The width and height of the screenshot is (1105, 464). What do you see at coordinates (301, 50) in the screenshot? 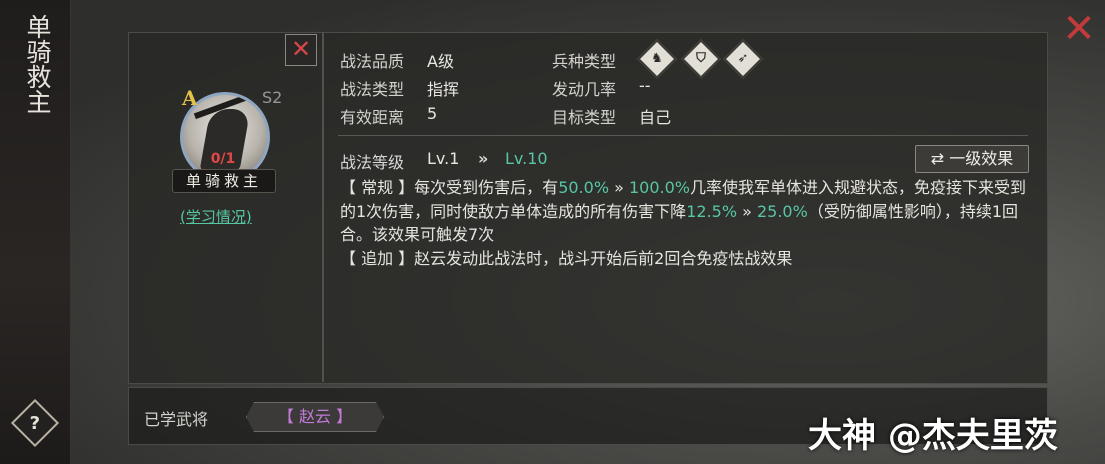
I see `card-close-button: ✕` at bounding box center [301, 50].